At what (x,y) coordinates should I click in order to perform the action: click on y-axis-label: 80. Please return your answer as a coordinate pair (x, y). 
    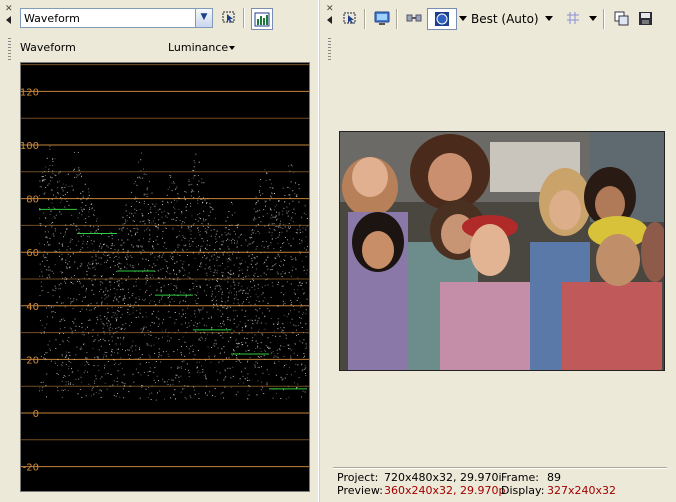
    Looking at the image, I should click on (32, 200).